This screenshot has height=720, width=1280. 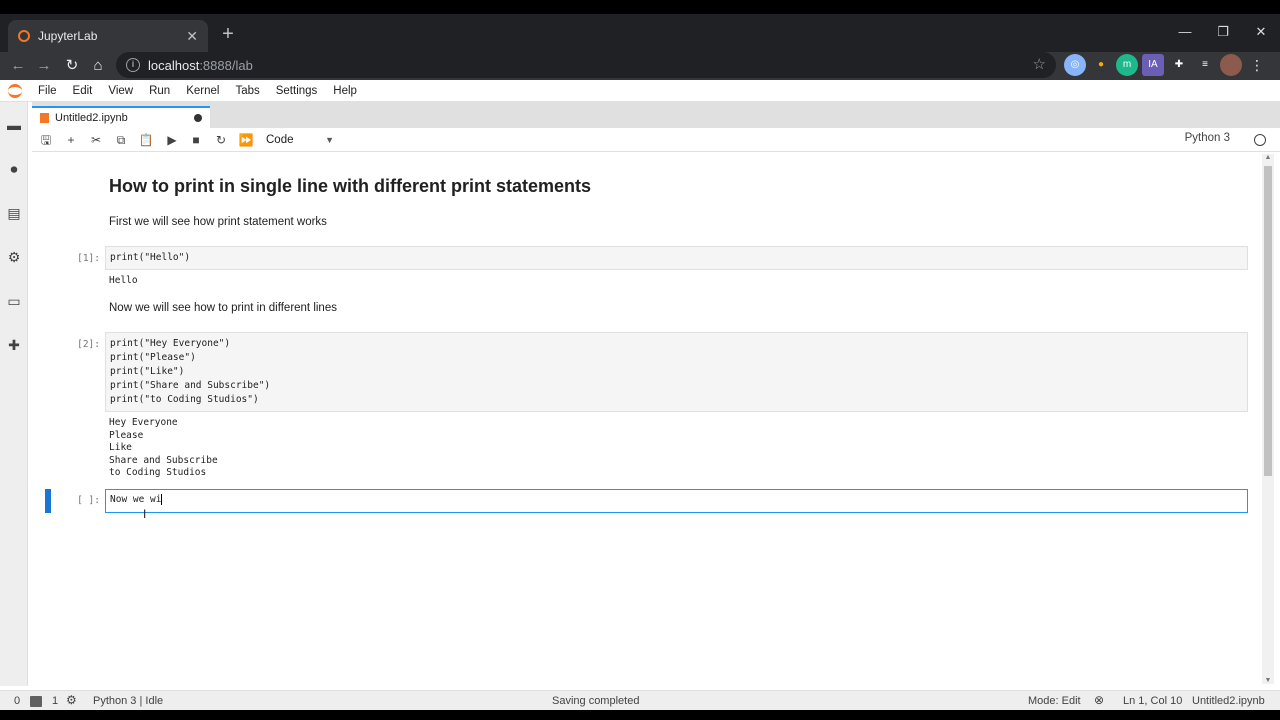 What do you see at coordinates (1127, 65) in the screenshot?
I see `extension-3-icon: m` at bounding box center [1127, 65].